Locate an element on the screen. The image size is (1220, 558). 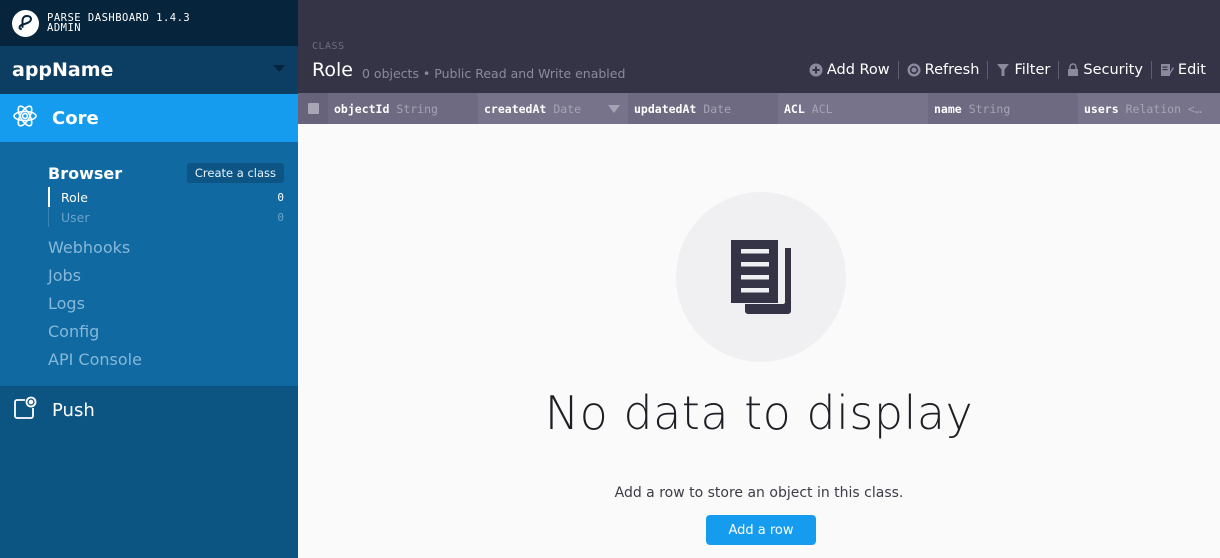
section-label: CLASS is located at coordinates (328, 46).